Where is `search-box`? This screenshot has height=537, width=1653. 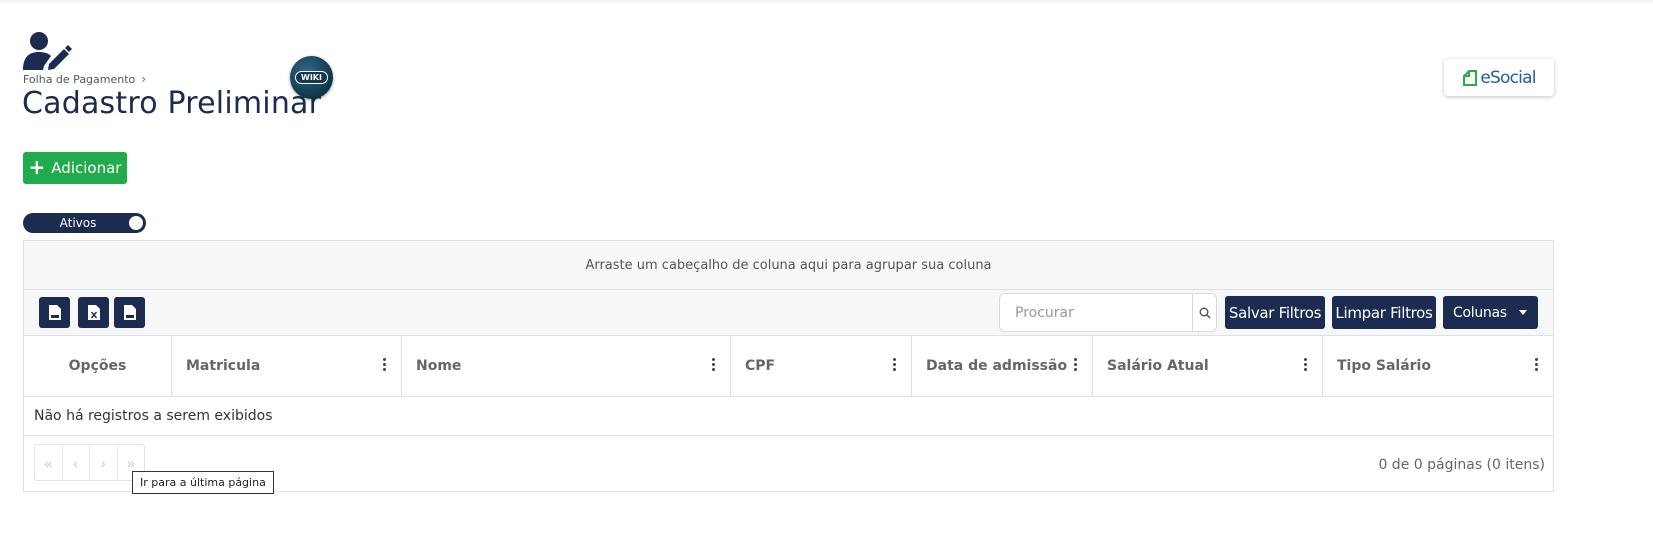
search-box is located at coordinates (1108, 312).